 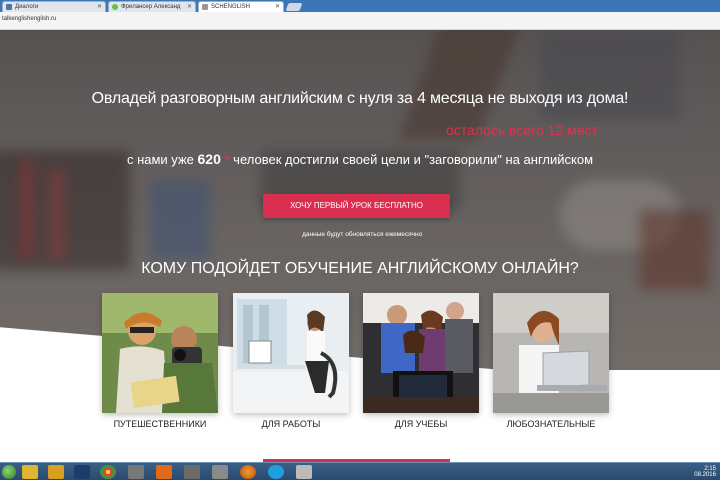 What do you see at coordinates (522, 130) in the screenshot?
I see `seats-remaining: осталось всего 12 мест` at bounding box center [522, 130].